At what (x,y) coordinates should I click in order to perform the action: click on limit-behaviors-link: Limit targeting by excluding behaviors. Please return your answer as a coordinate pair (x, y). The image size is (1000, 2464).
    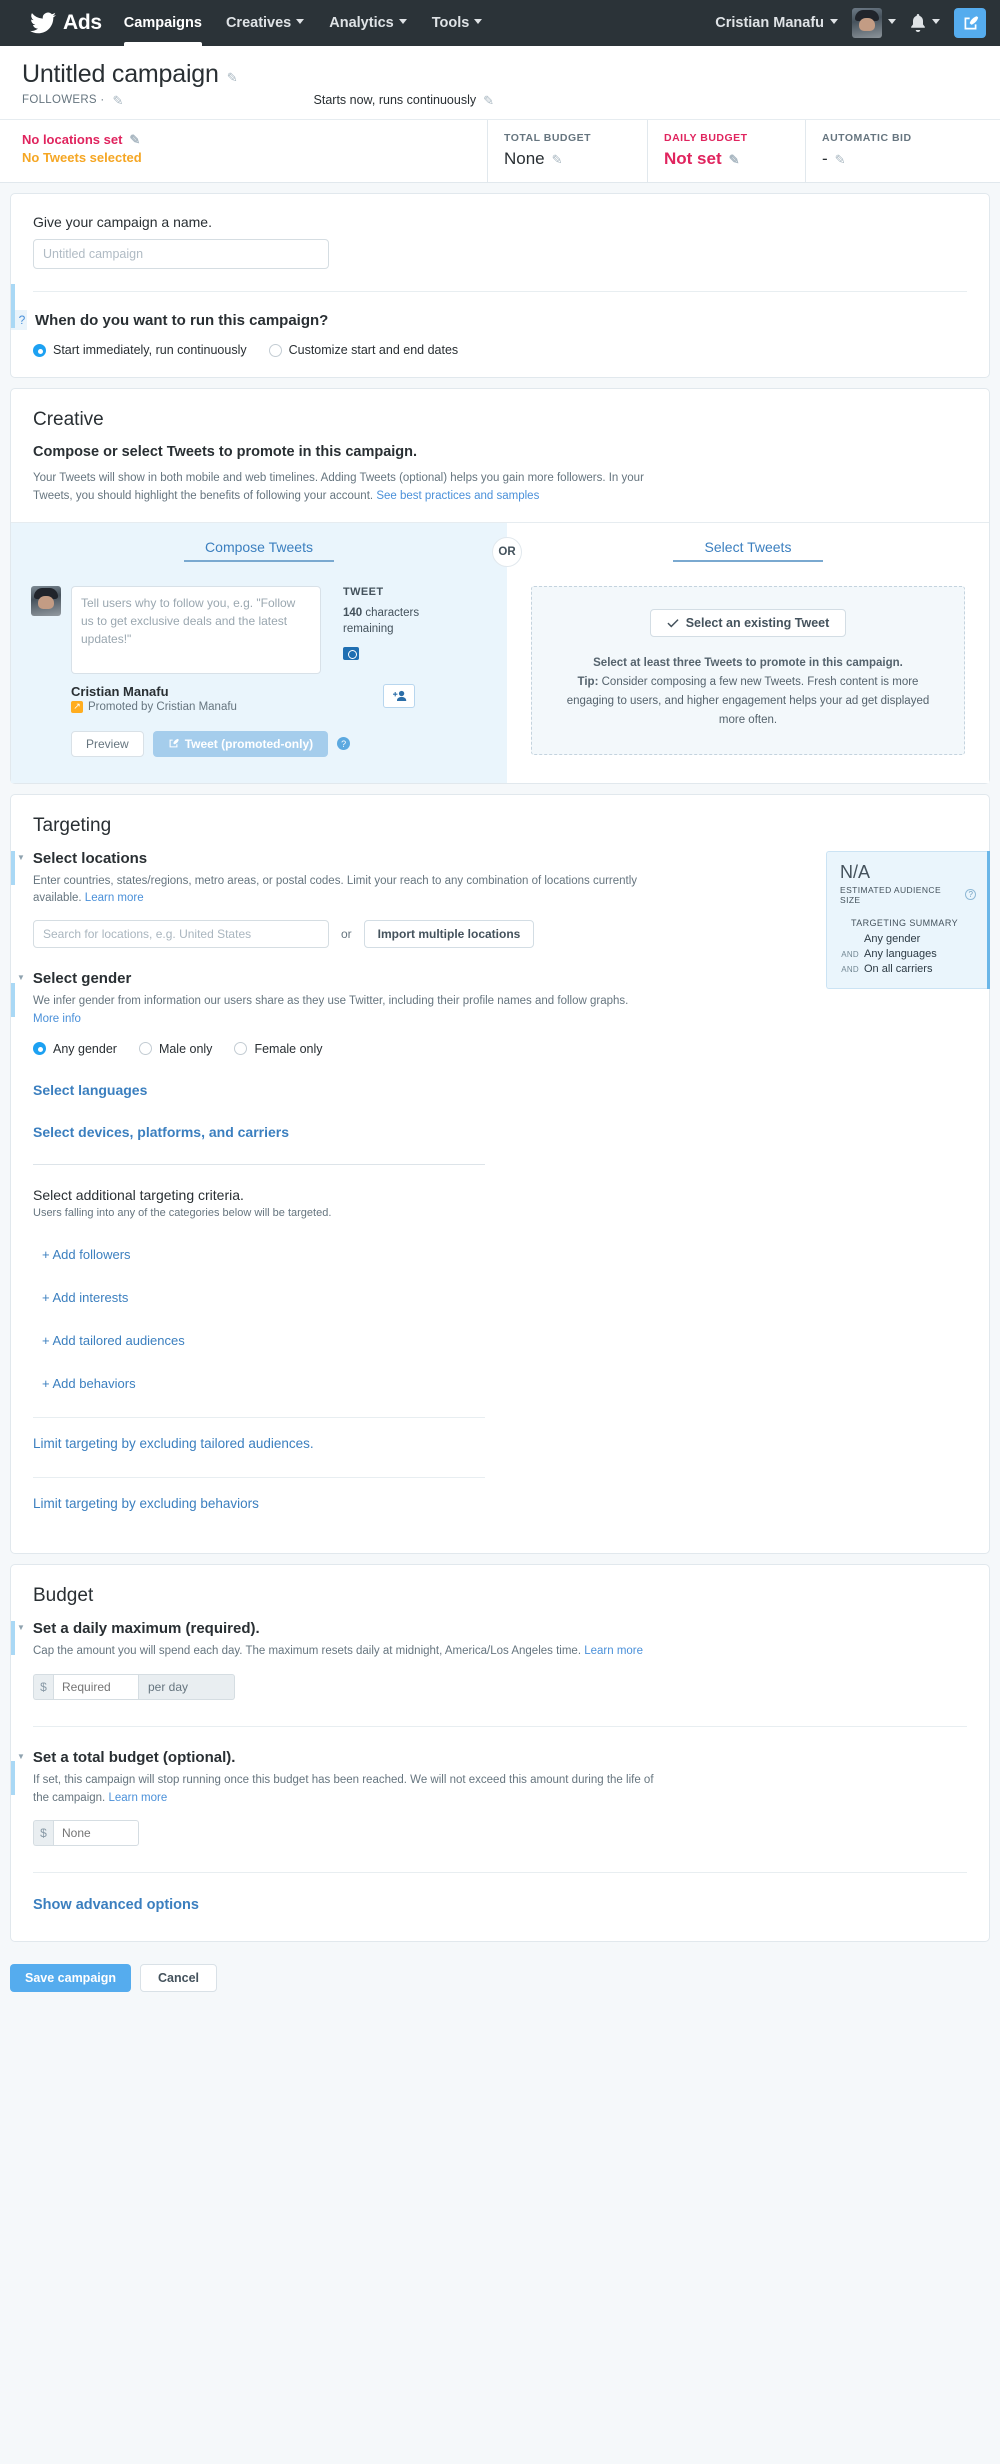
    Looking at the image, I should click on (500, 1503).